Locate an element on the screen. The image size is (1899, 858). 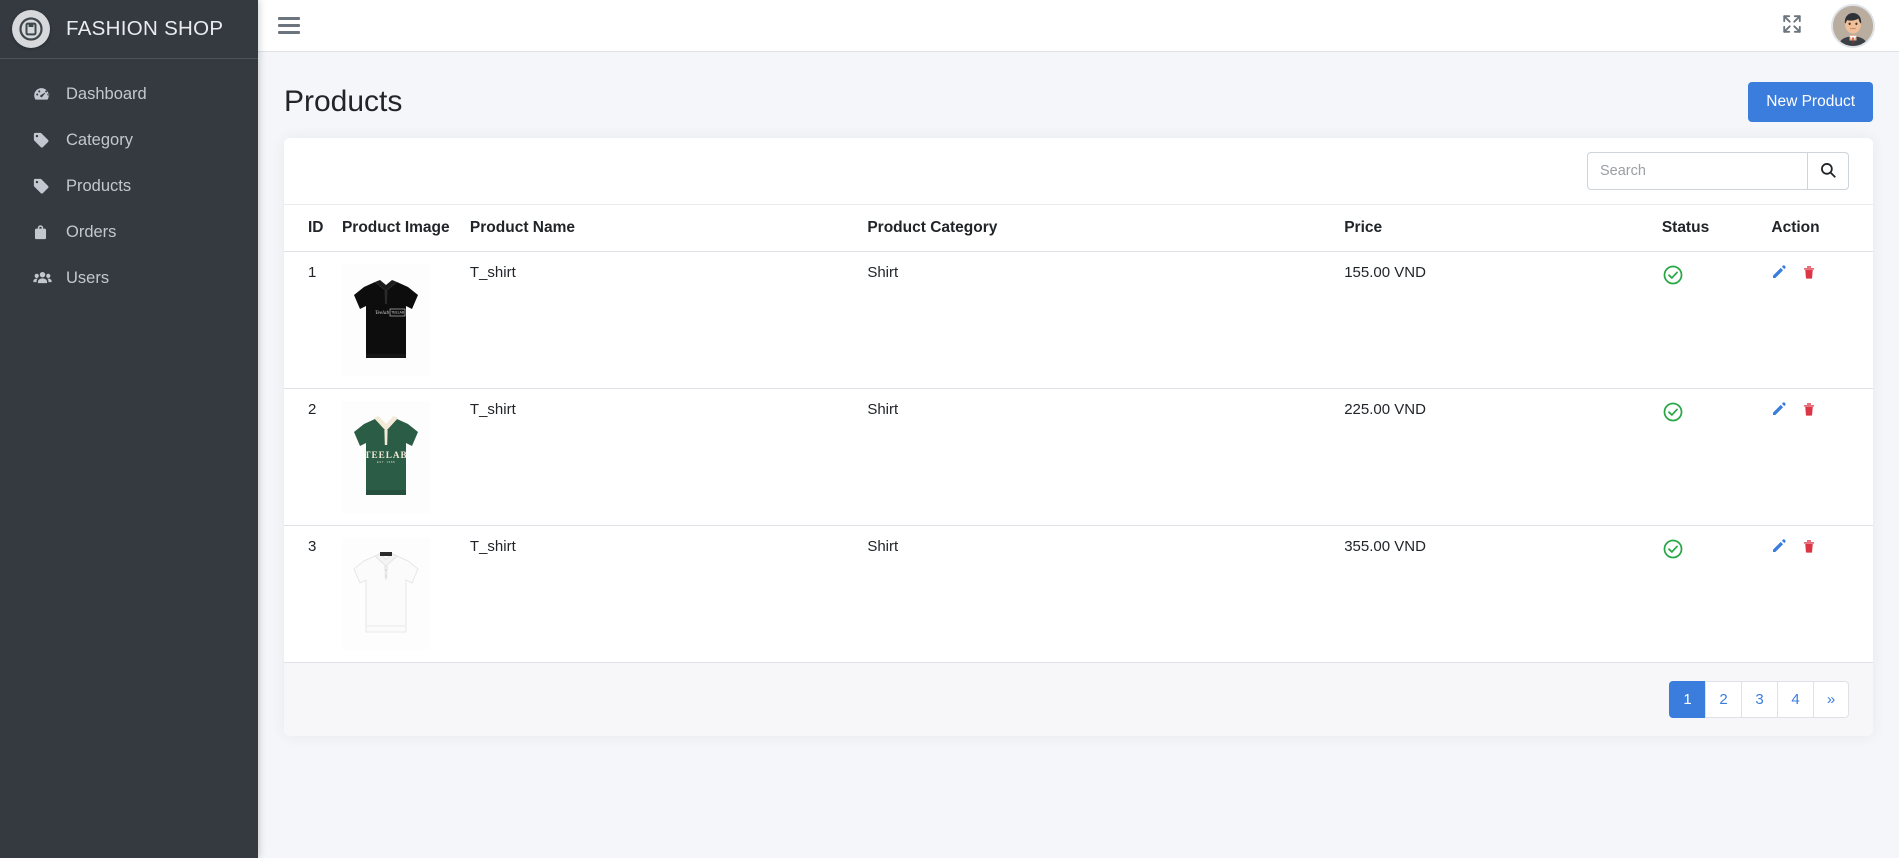
svg-text: EST. 1988 is located at coordinates (386, 462).